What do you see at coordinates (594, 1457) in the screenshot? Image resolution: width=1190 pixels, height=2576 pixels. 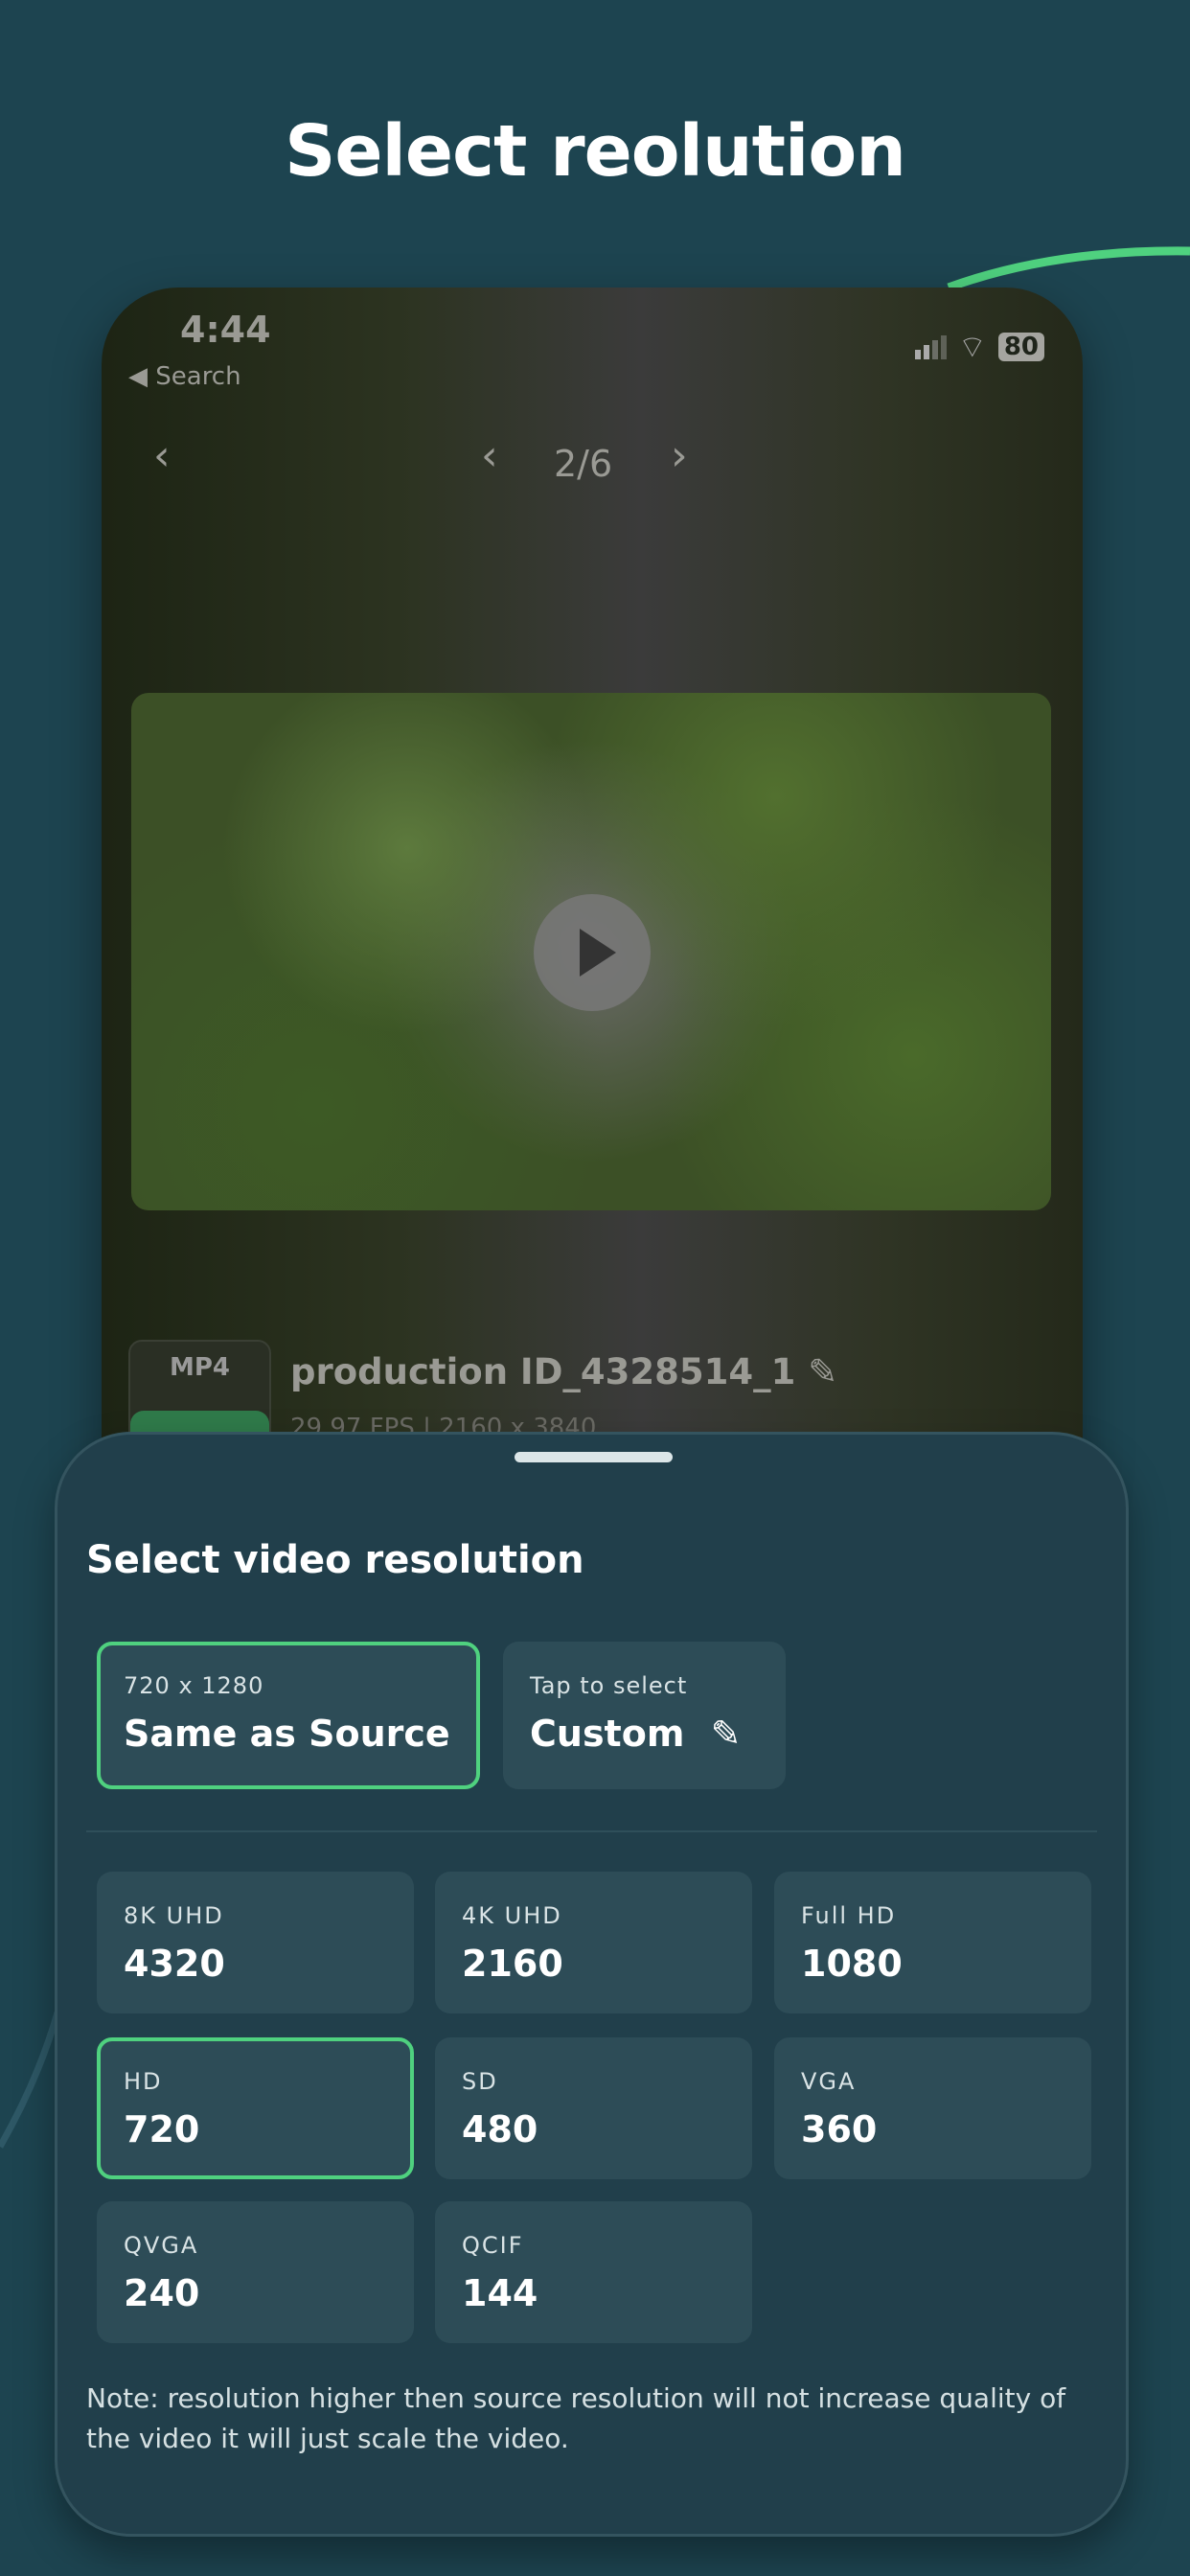 I see `drag-handle` at bounding box center [594, 1457].